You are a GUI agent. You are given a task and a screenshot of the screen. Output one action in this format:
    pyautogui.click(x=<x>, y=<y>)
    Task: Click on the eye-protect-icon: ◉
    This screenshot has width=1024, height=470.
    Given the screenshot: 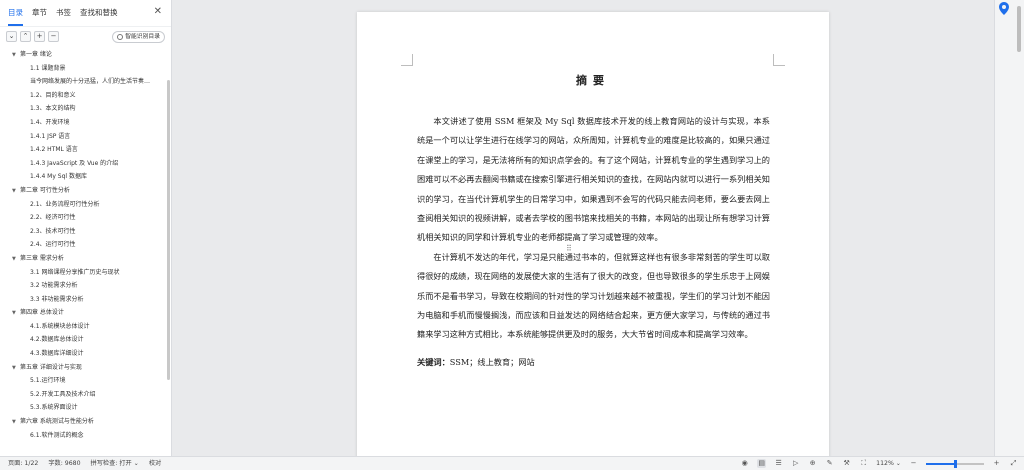 What is the action you would take?
    pyautogui.click(x=744, y=463)
    